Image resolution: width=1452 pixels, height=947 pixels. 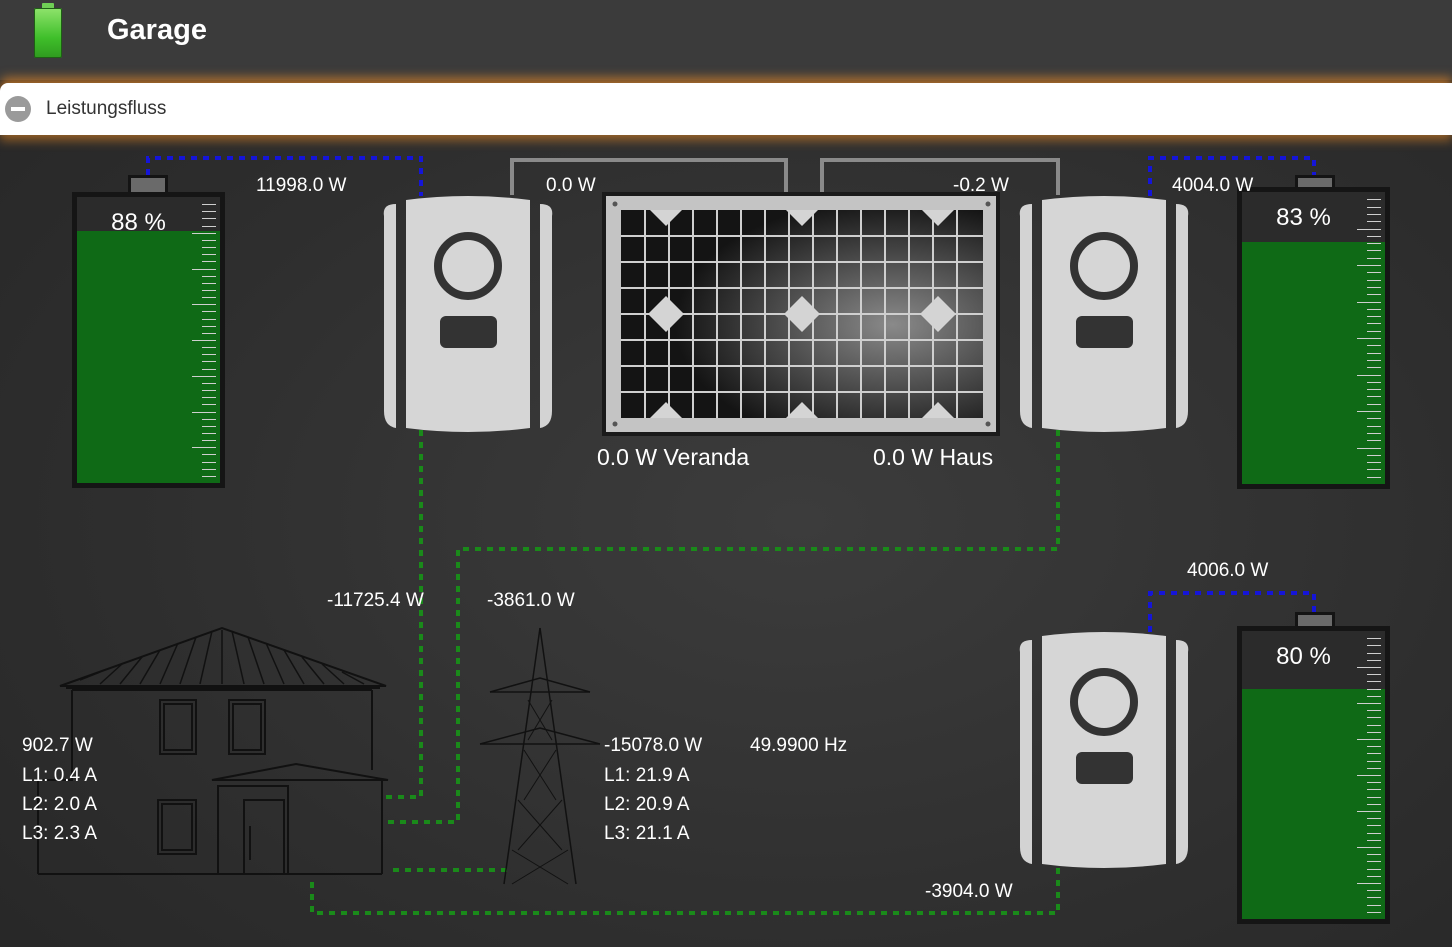 What do you see at coordinates (799, 745) in the screenshot?
I see `grid-frequency: 49.9900 Hz` at bounding box center [799, 745].